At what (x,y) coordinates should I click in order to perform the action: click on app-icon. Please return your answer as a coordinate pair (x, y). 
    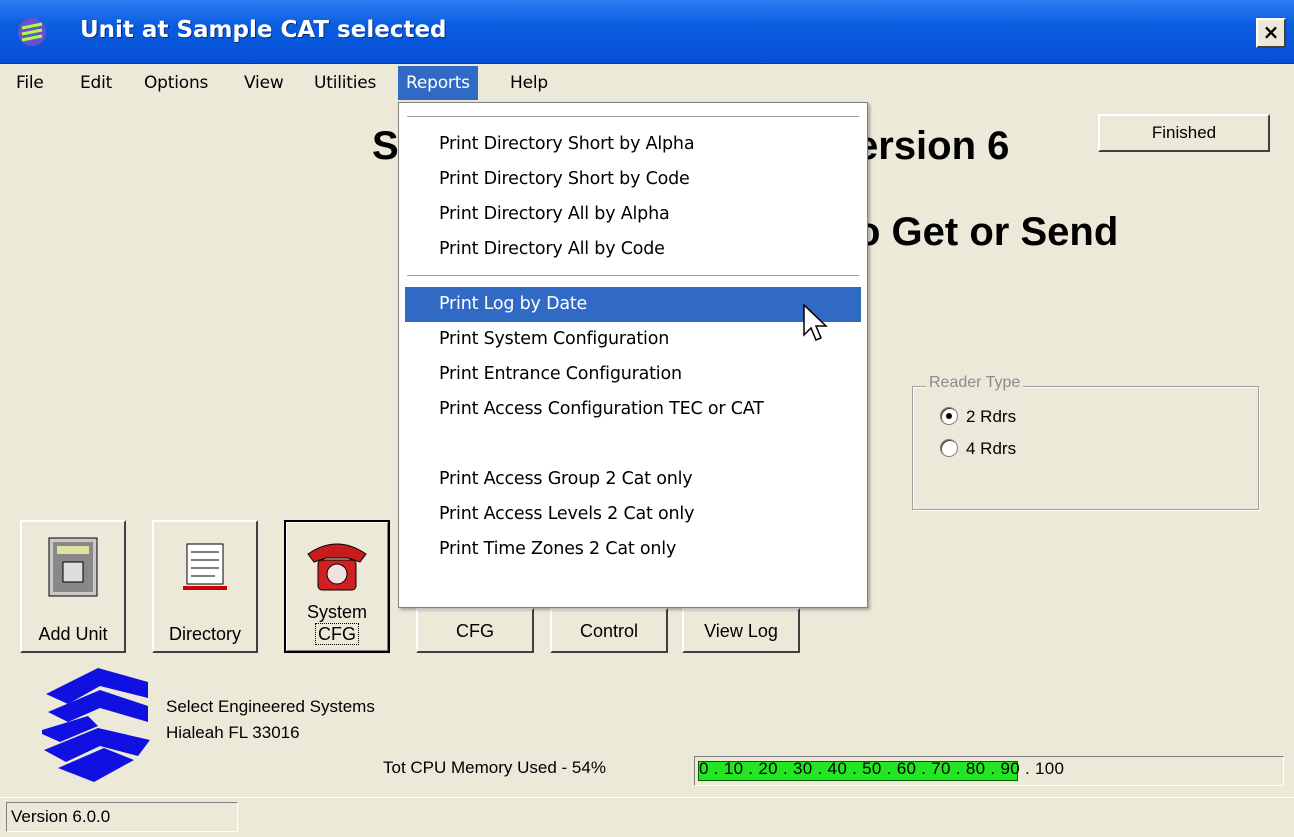
    Looking at the image, I should click on (32, 32).